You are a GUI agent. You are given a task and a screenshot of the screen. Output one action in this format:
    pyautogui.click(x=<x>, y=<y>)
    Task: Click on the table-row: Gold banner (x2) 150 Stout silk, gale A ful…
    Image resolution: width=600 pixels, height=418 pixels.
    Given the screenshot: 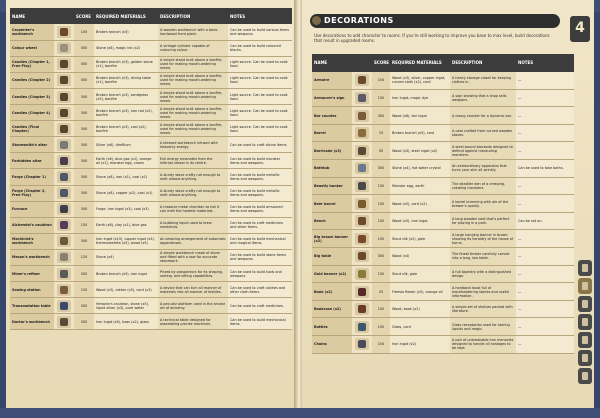 What is the action you would take?
    pyautogui.click(x=443, y=274)
    